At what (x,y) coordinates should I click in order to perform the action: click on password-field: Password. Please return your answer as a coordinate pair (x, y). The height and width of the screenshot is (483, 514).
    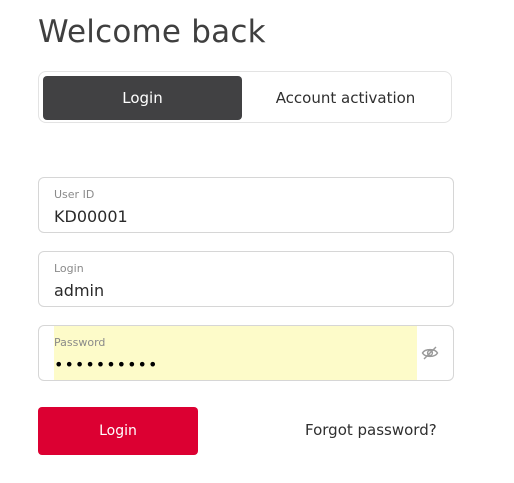
    Looking at the image, I should click on (246, 353).